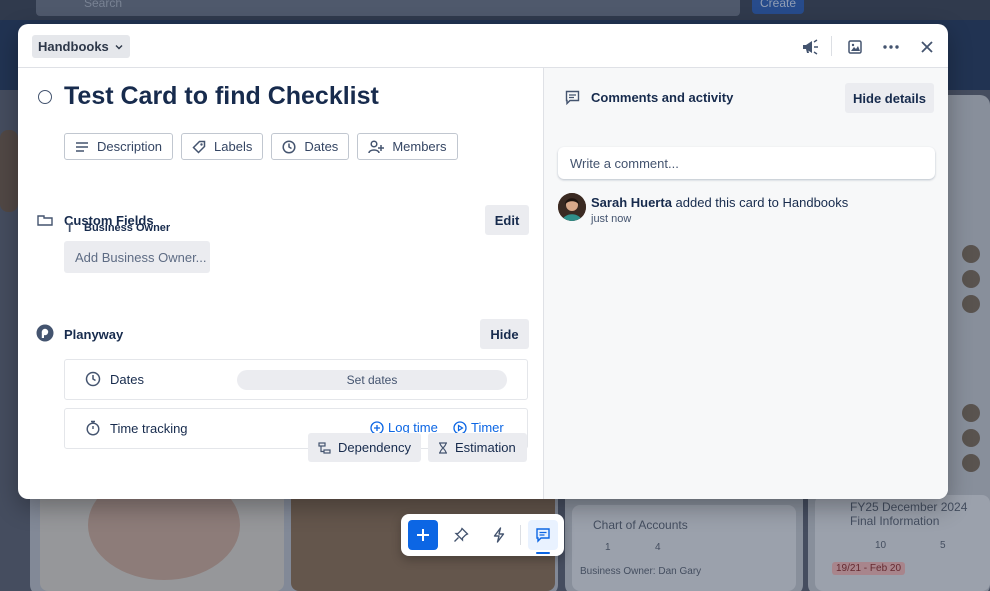  I want to click on image-icon, so click(855, 47).